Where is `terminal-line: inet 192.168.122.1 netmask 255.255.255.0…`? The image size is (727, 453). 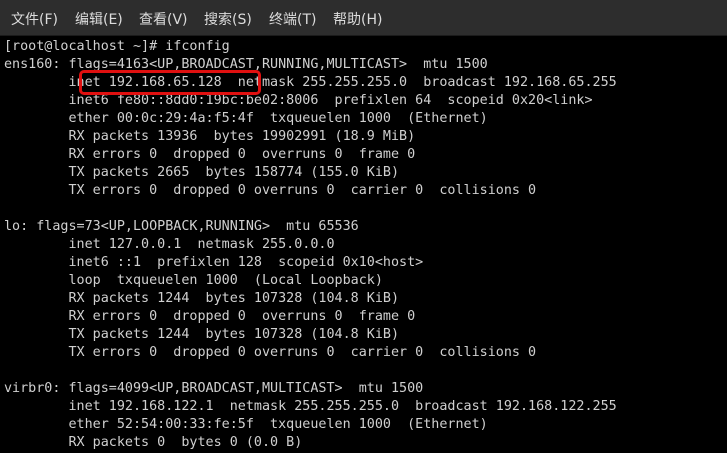 terminal-line: inet 192.168.122.1 netmask 255.255.255.0… is located at coordinates (310, 406).